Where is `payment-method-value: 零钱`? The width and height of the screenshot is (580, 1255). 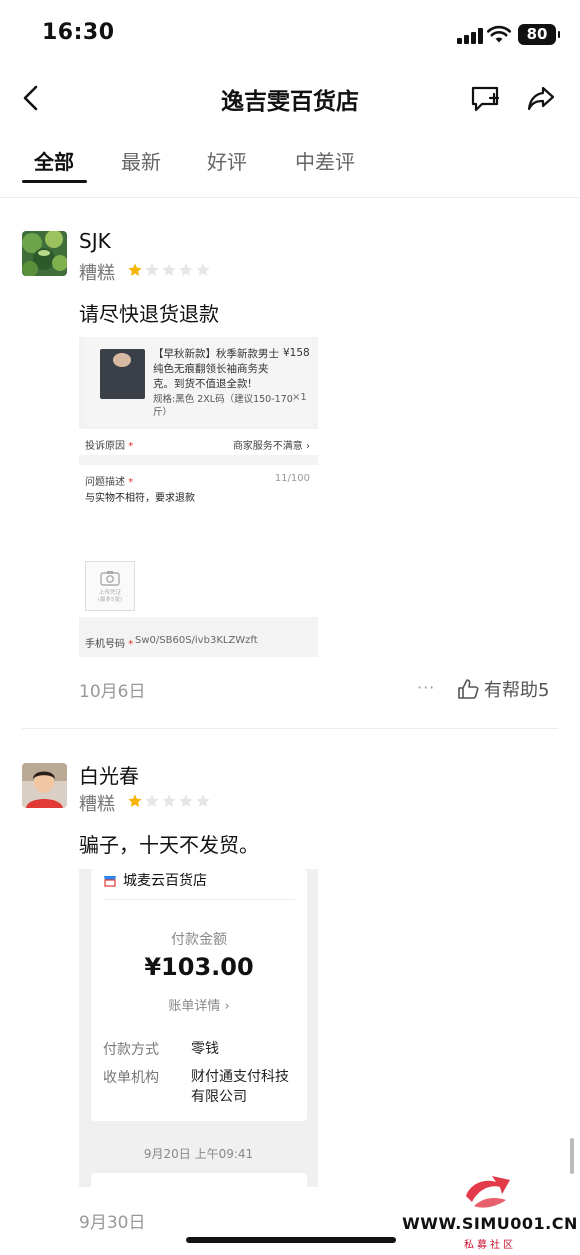
payment-method-value: 零钱 is located at coordinates (205, 1049).